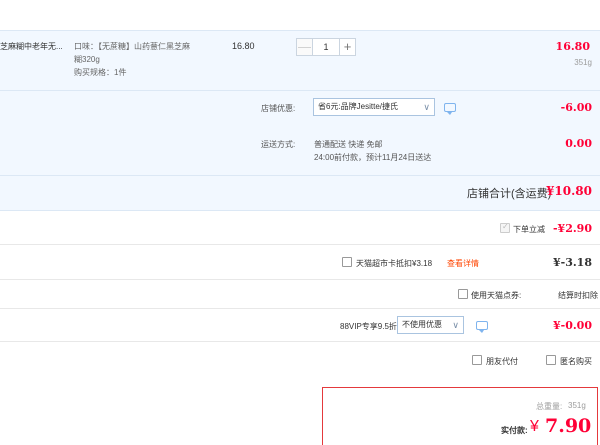  Describe the element at coordinates (572, 262) in the screenshot. I see `tmall-card-amount: ¥-3.18` at that location.